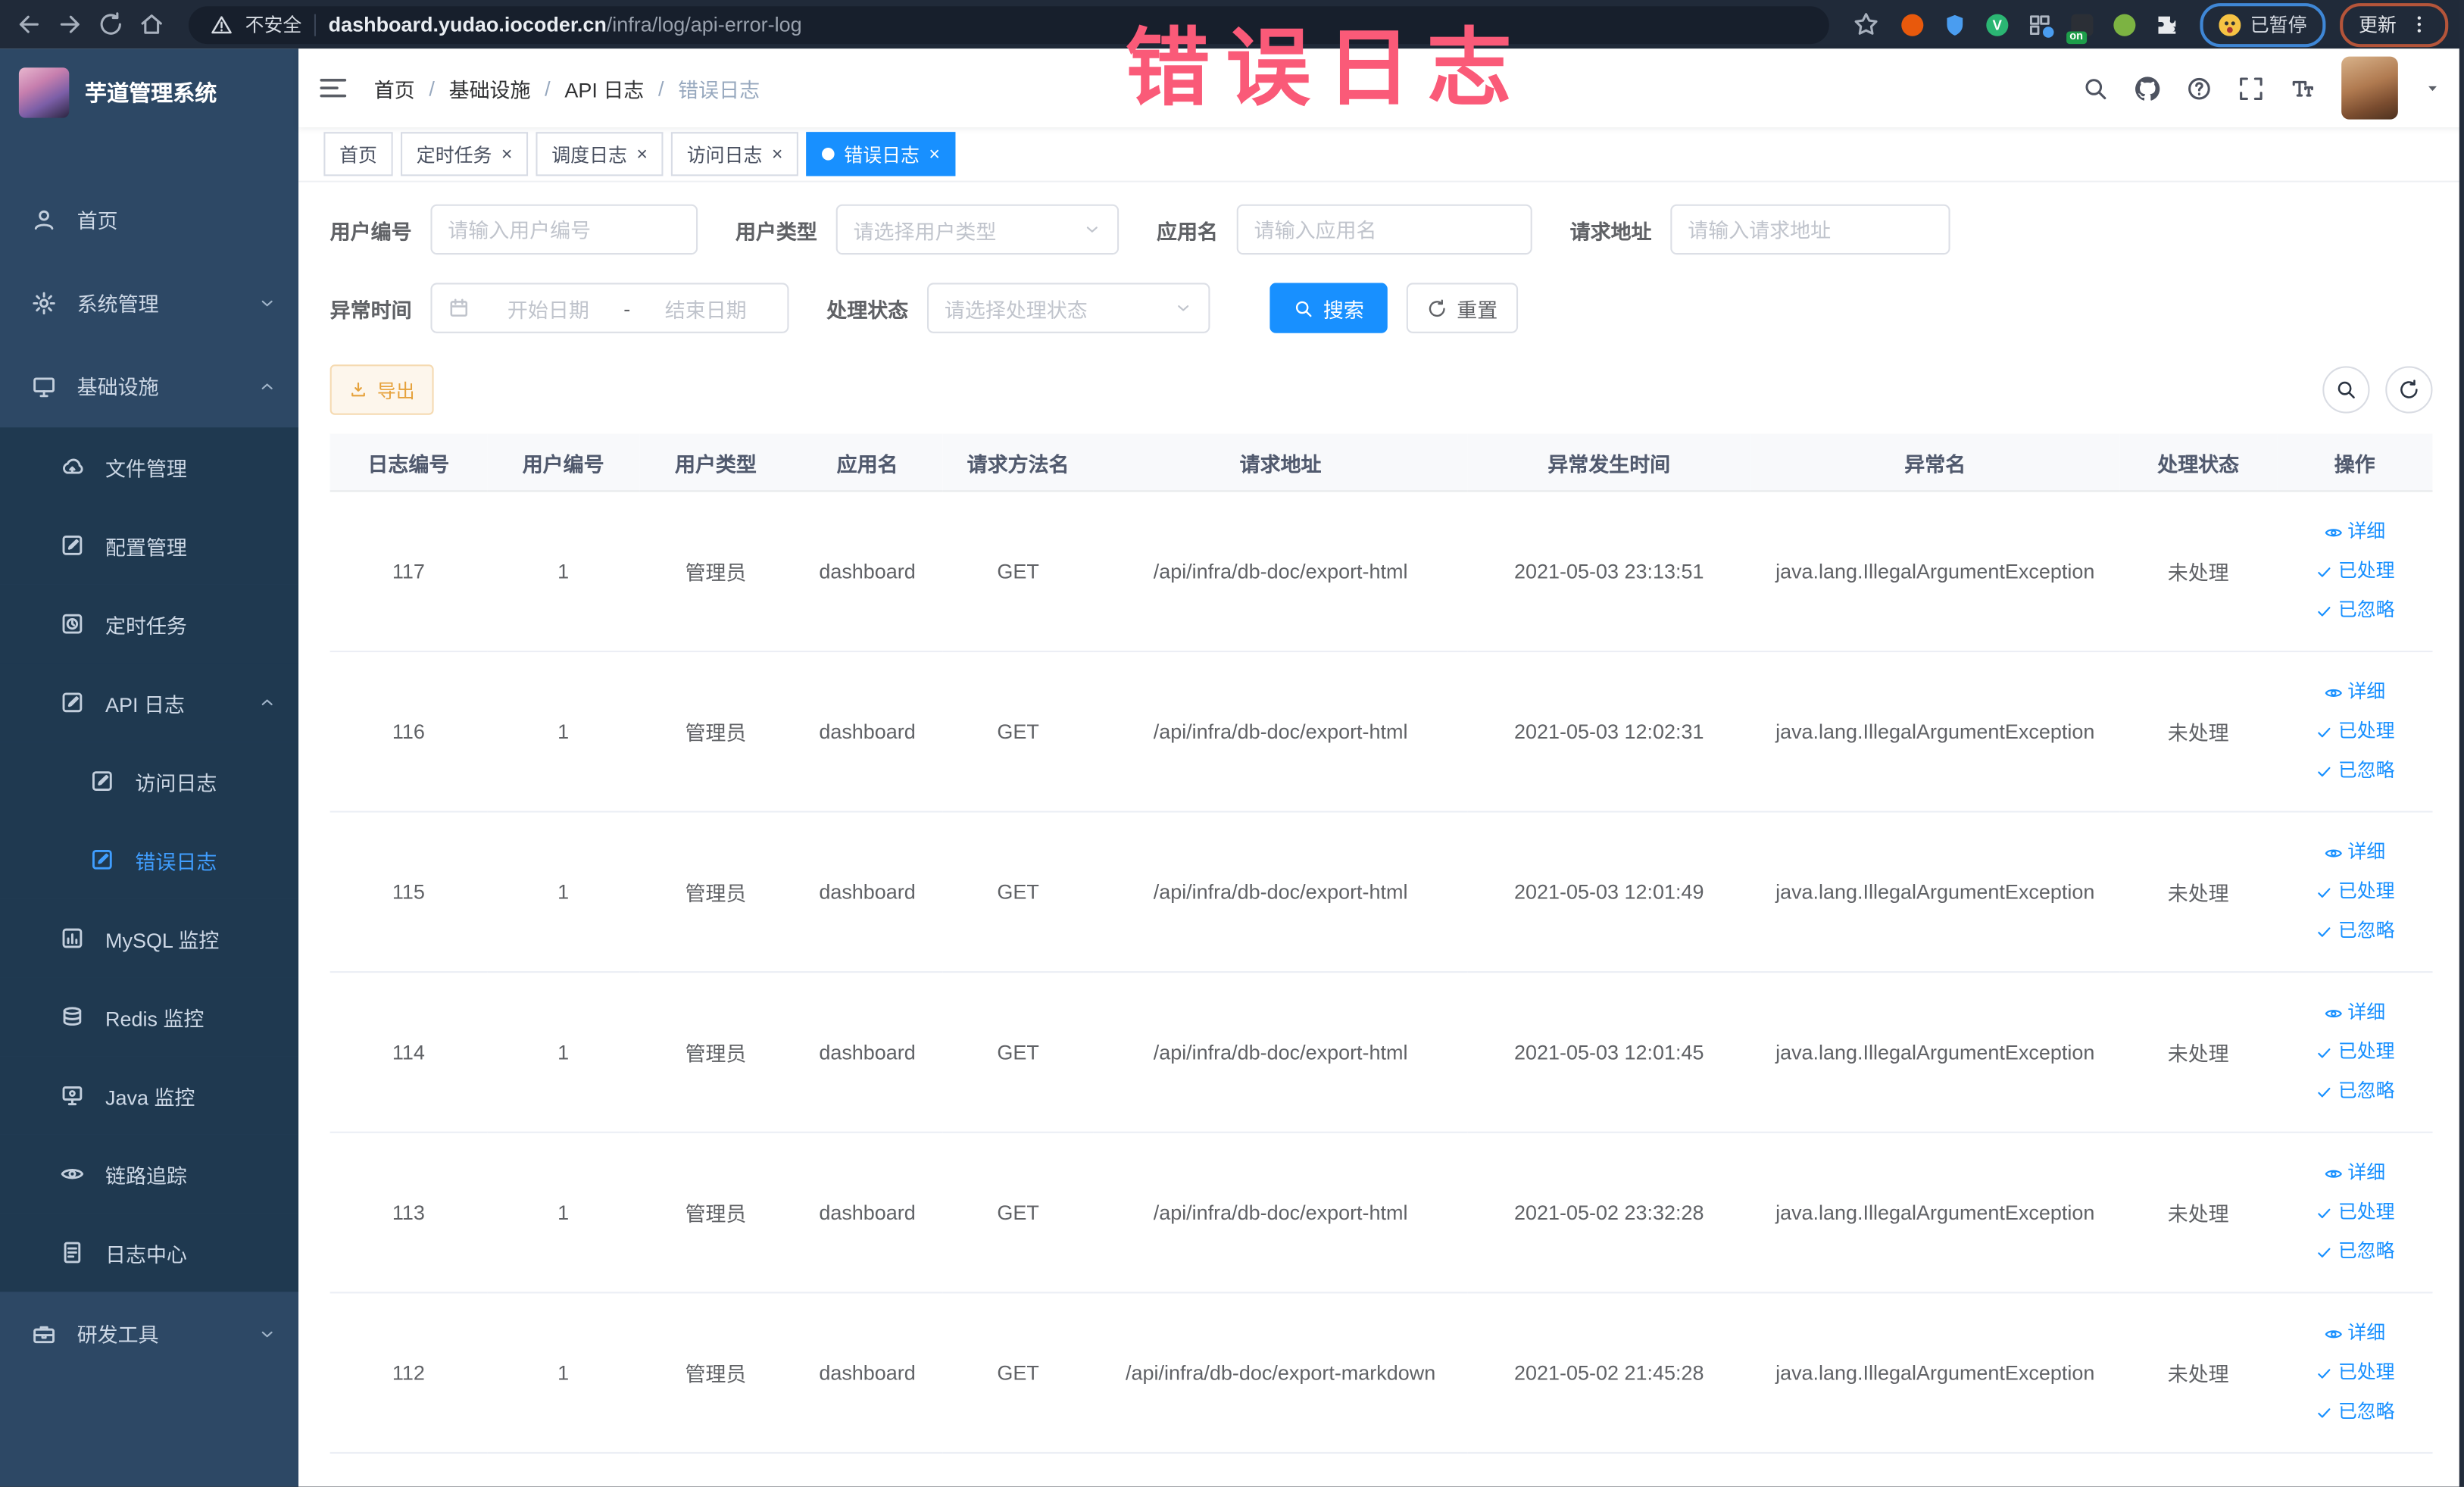  Describe the element at coordinates (1954, 24) in the screenshot. I see `extension-shield-icon` at that location.